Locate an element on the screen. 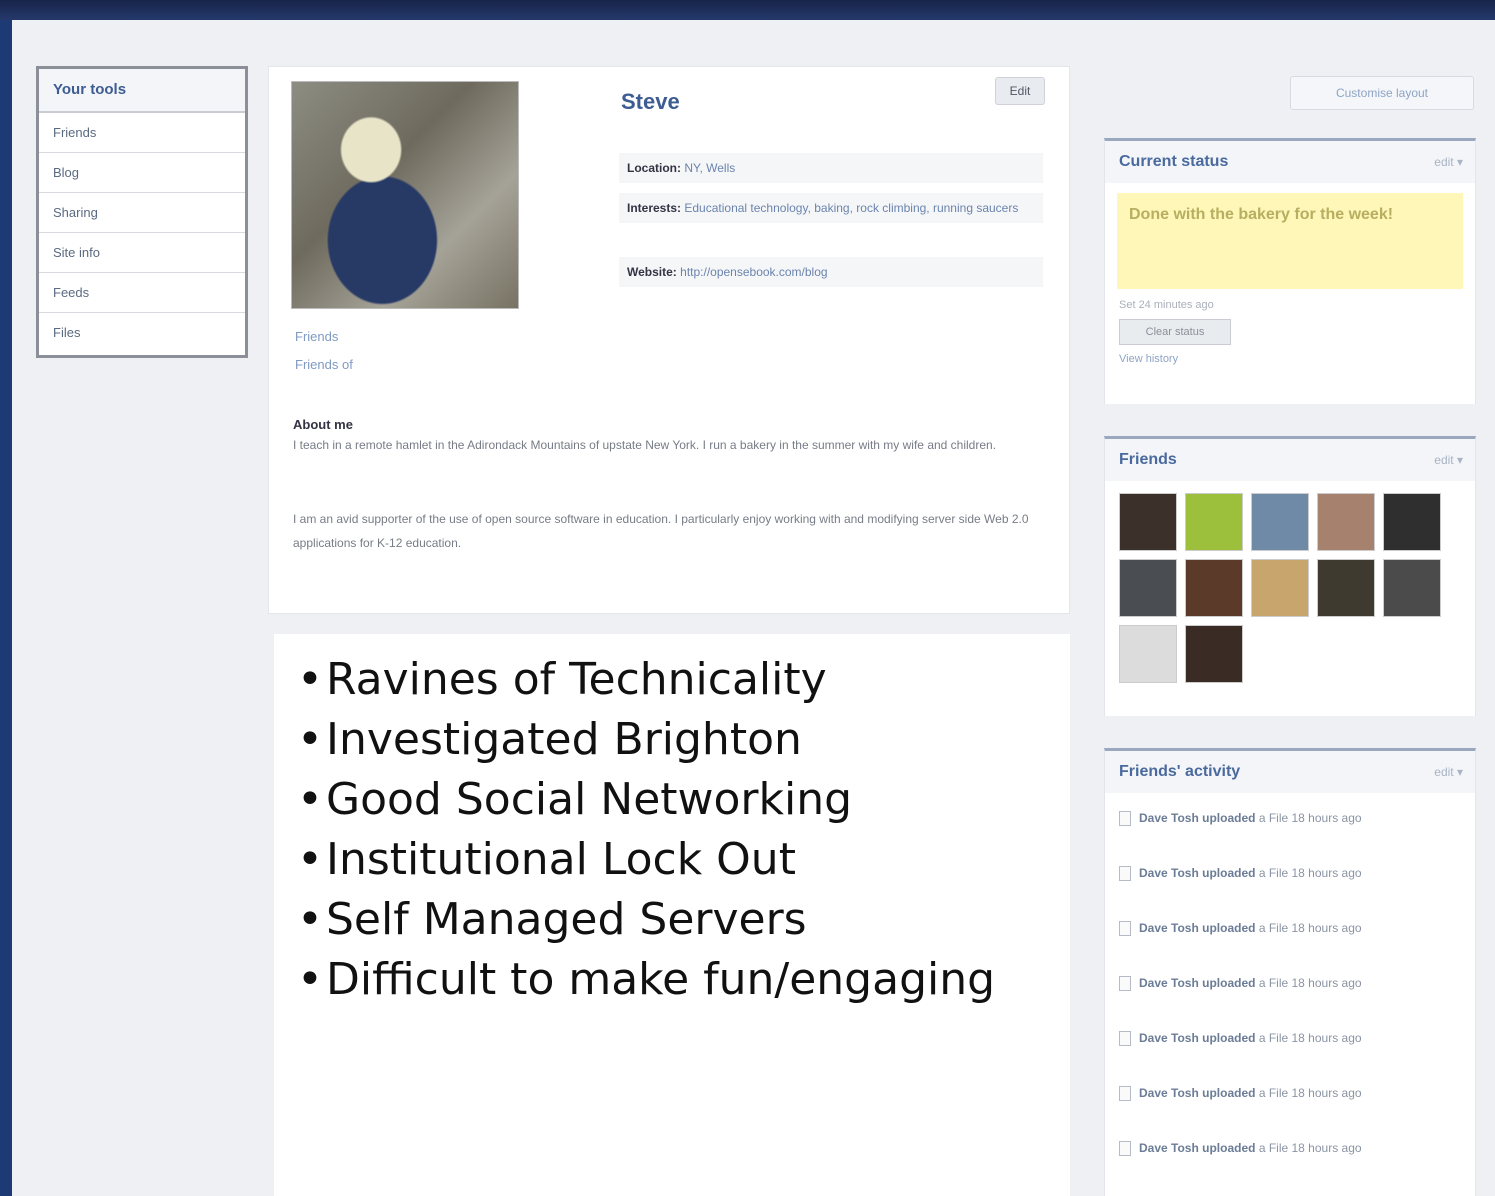 This screenshot has height=1196, width=1495. interests-label: Interests: is located at coordinates (654, 208).